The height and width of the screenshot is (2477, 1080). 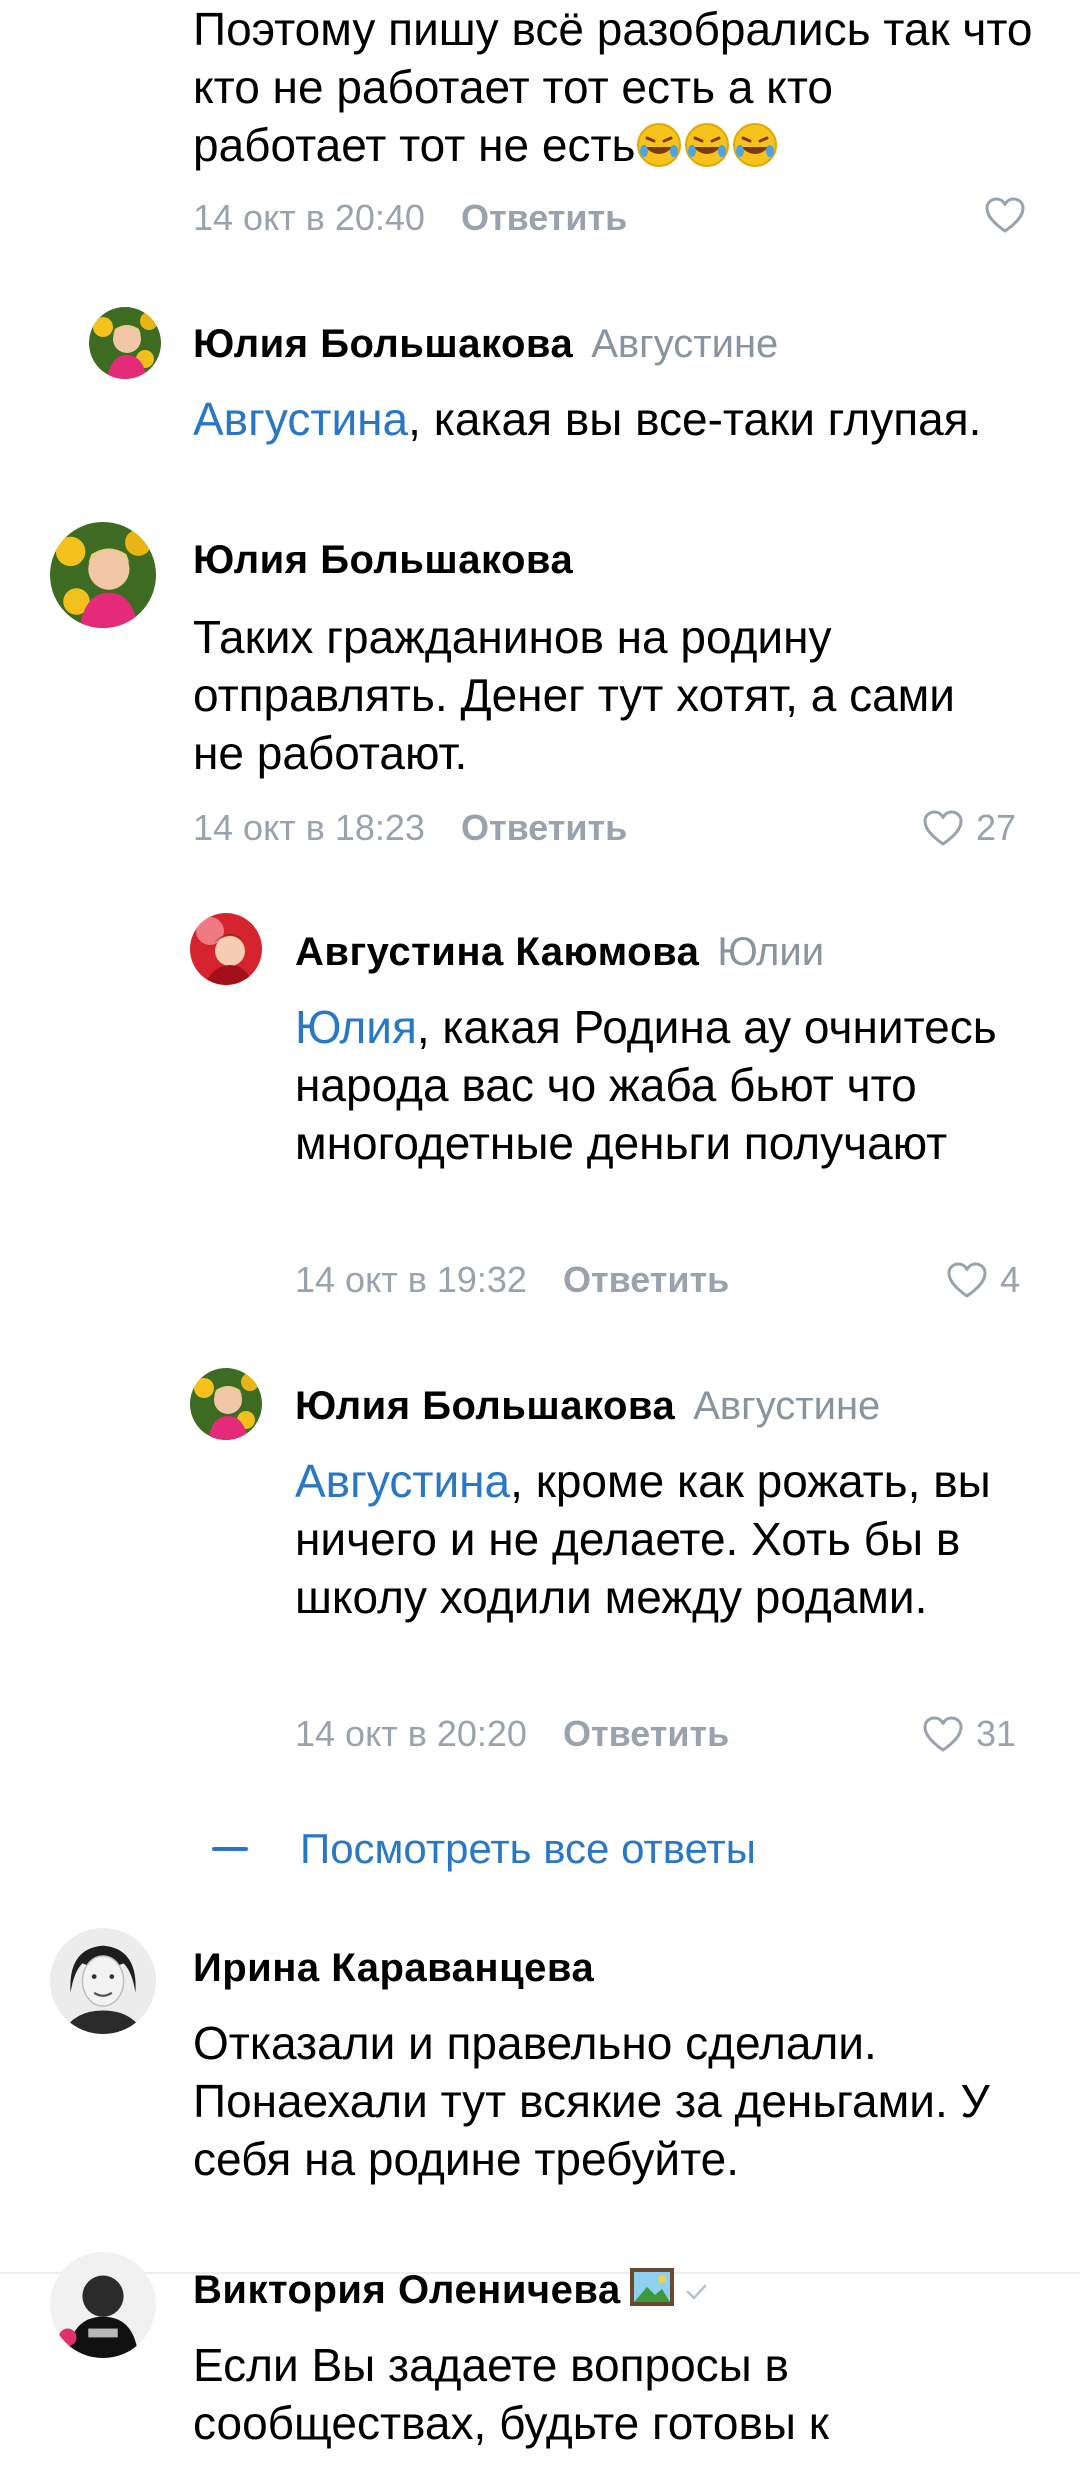 I want to click on comment-meta: 14 окт в 20:40 Ответить, so click(x=410, y=218).